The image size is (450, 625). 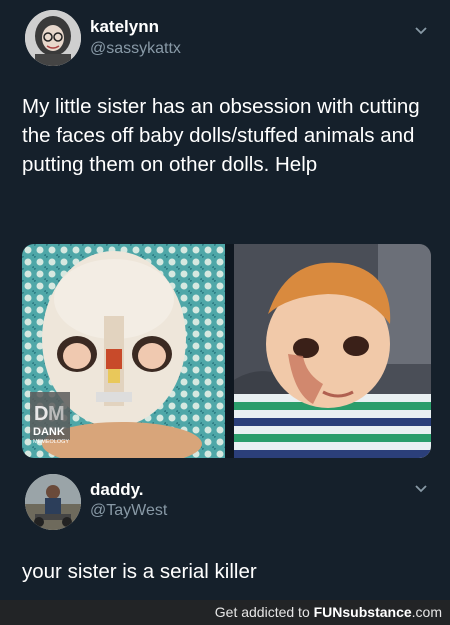 What do you see at coordinates (362, 612) in the screenshot?
I see `watermark-brand: FUNsubstance` at bounding box center [362, 612].